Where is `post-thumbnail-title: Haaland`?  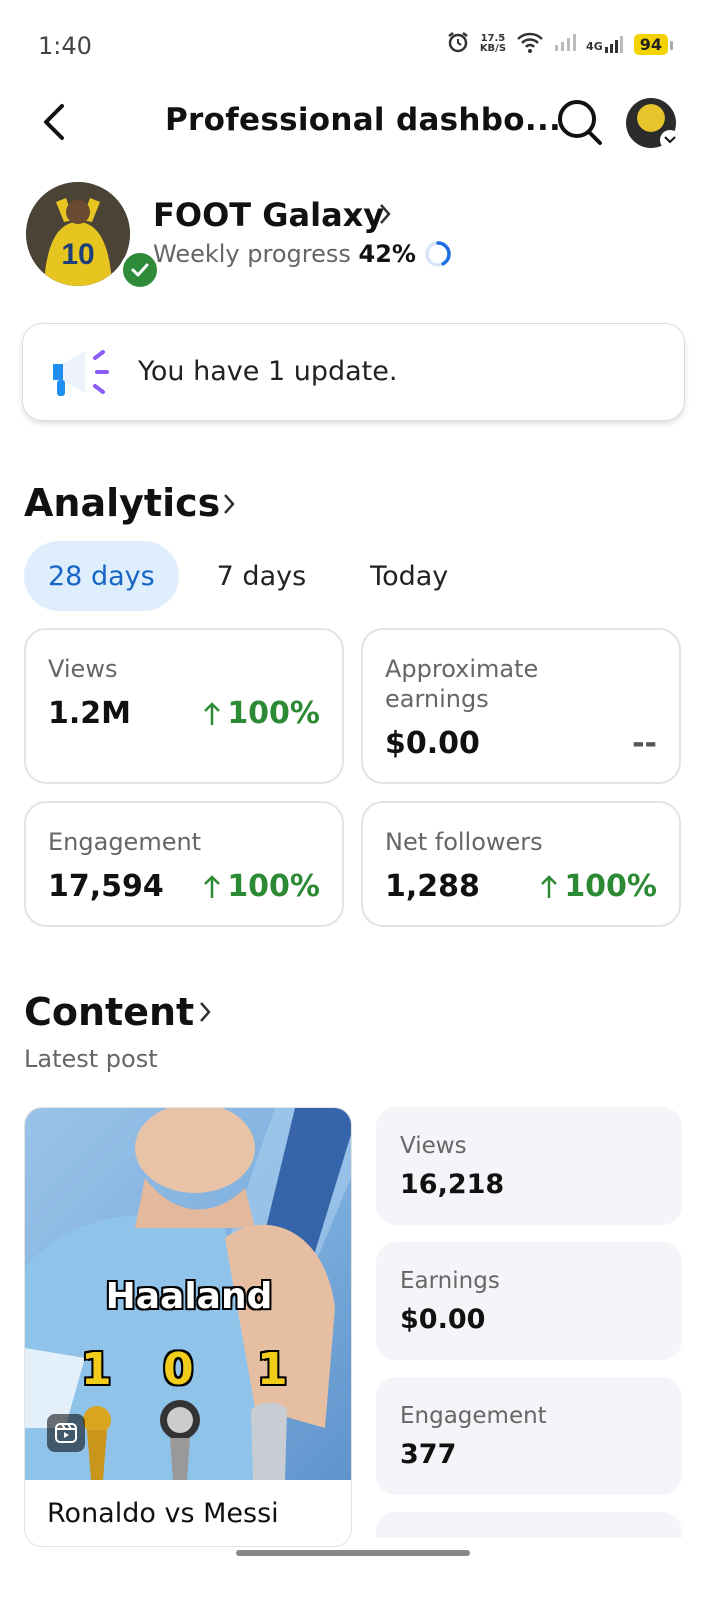
post-thumbnail-title: Haaland is located at coordinates (189, 1296).